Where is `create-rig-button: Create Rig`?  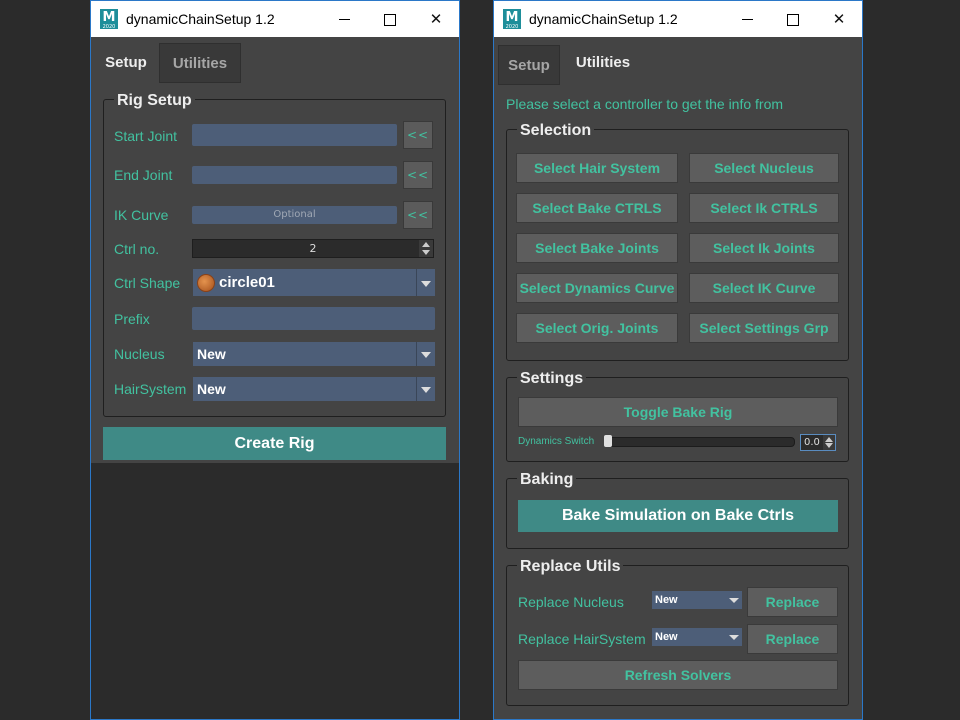
create-rig-button: Create Rig is located at coordinates (274, 443).